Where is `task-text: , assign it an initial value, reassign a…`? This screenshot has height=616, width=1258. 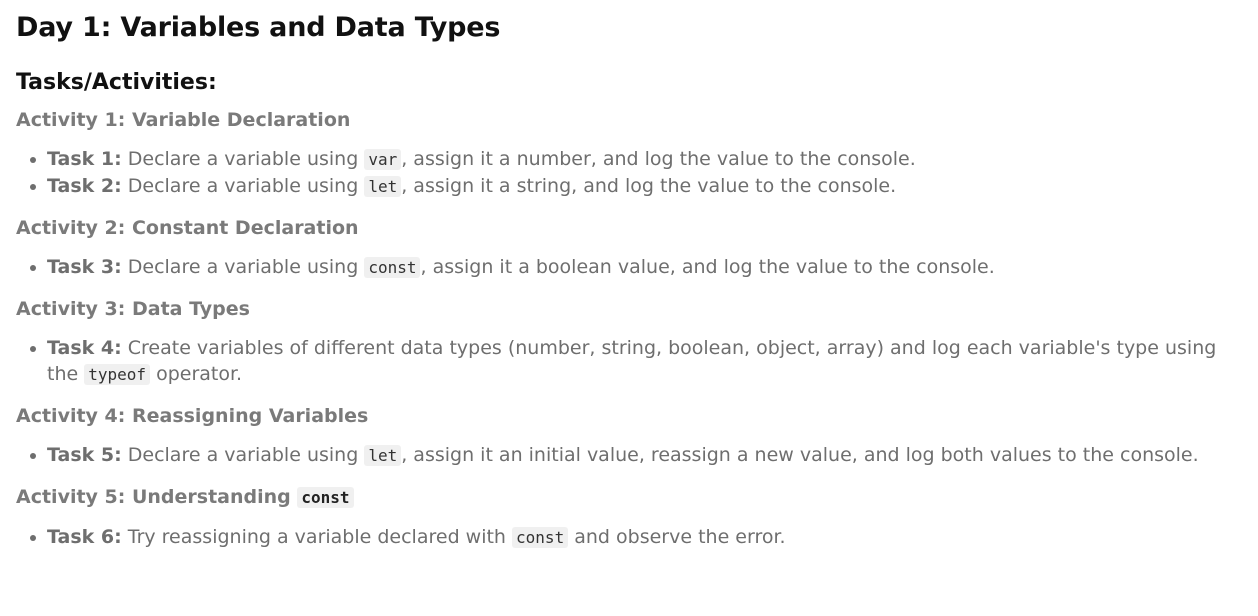 task-text: , assign it an initial value, reassign a… is located at coordinates (800, 455).